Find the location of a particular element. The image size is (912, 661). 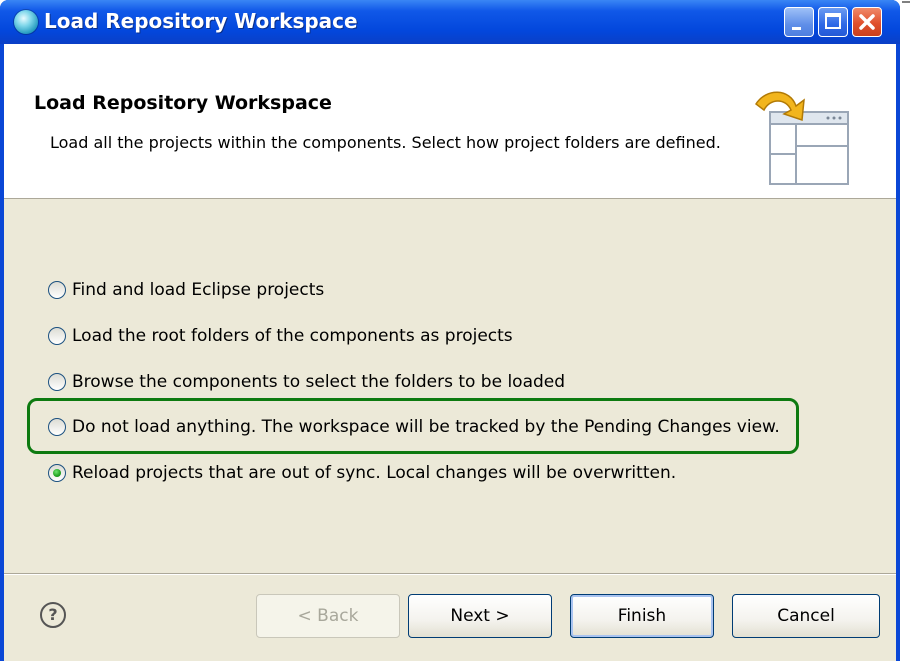

close-button is located at coordinates (867, 22).